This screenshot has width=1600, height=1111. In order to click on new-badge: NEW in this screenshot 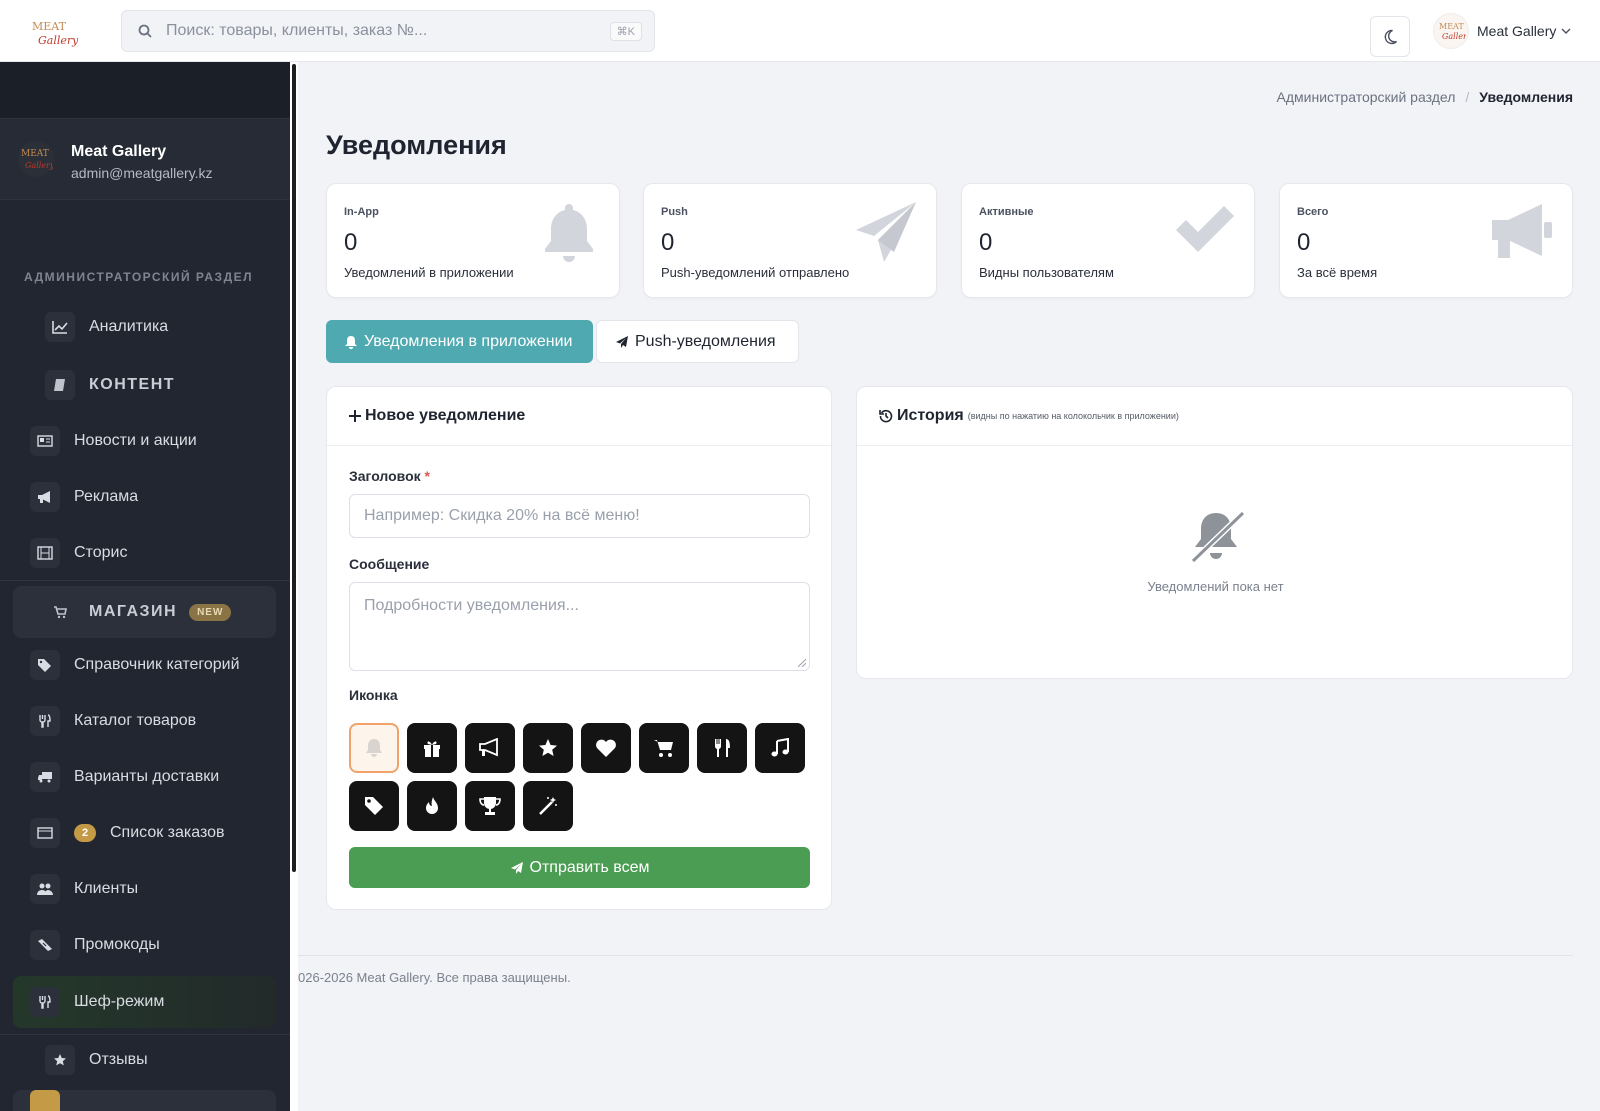, I will do `click(210, 612)`.